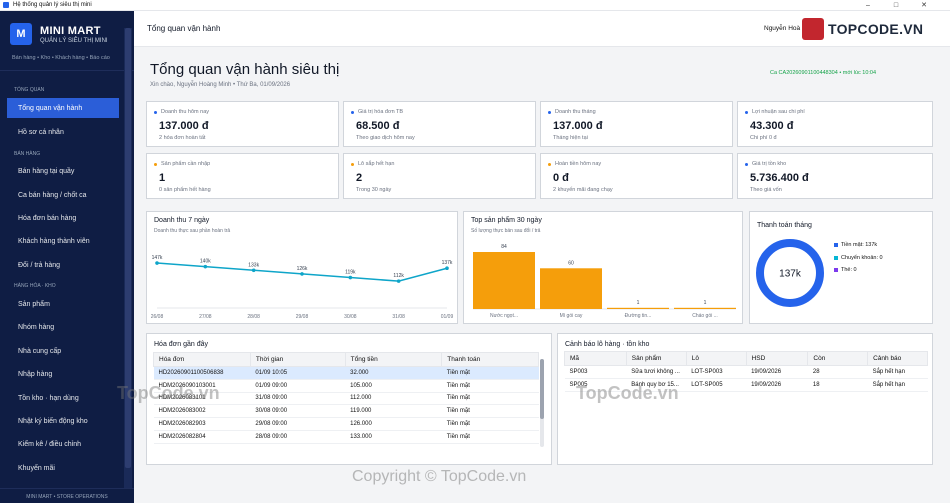 The width and height of the screenshot is (950, 503). Describe the element at coordinates (376, 164) in the screenshot. I see `kpi-label: Lô sắp hết hạn` at that location.